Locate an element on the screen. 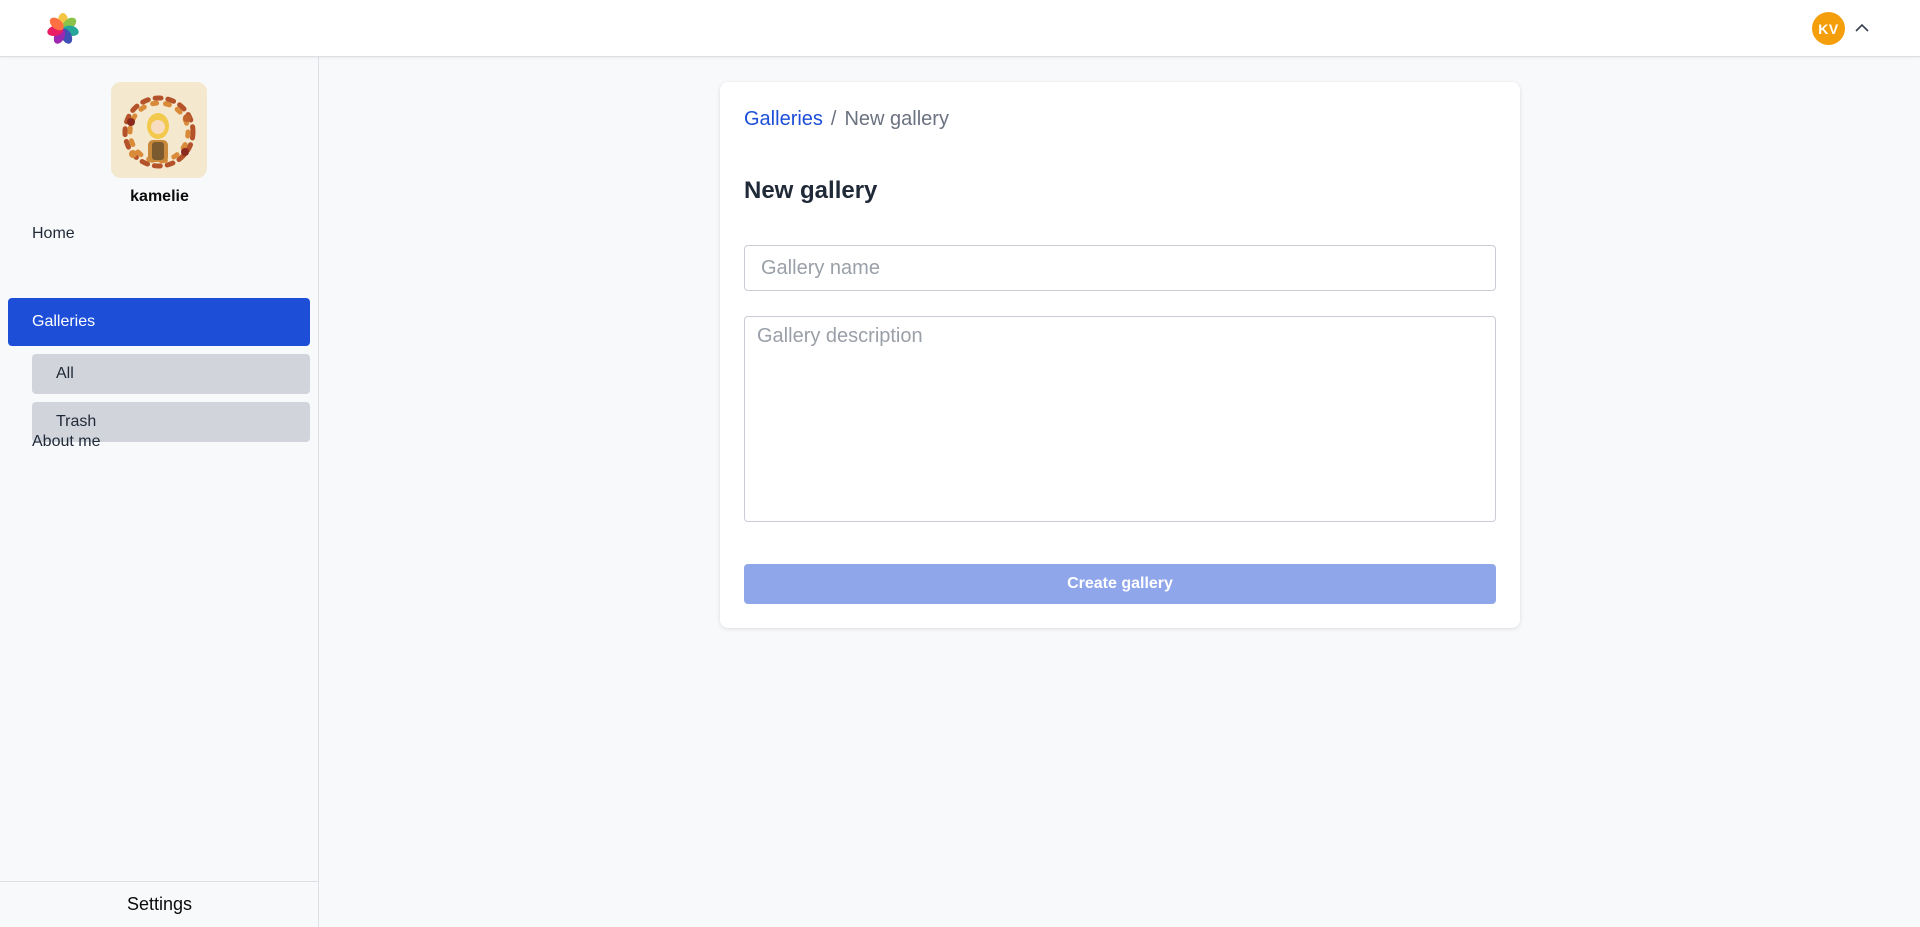 The width and height of the screenshot is (1920, 927). sidebar-item-home: Home is located at coordinates (159, 234).